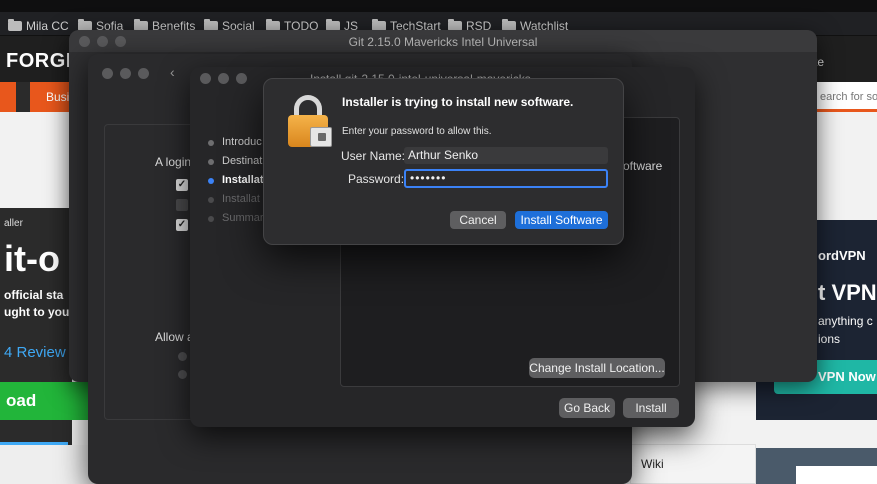 The image size is (877, 484). What do you see at coordinates (45, 464) in the screenshot?
I see `site-footer-block` at bounding box center [45, 464].